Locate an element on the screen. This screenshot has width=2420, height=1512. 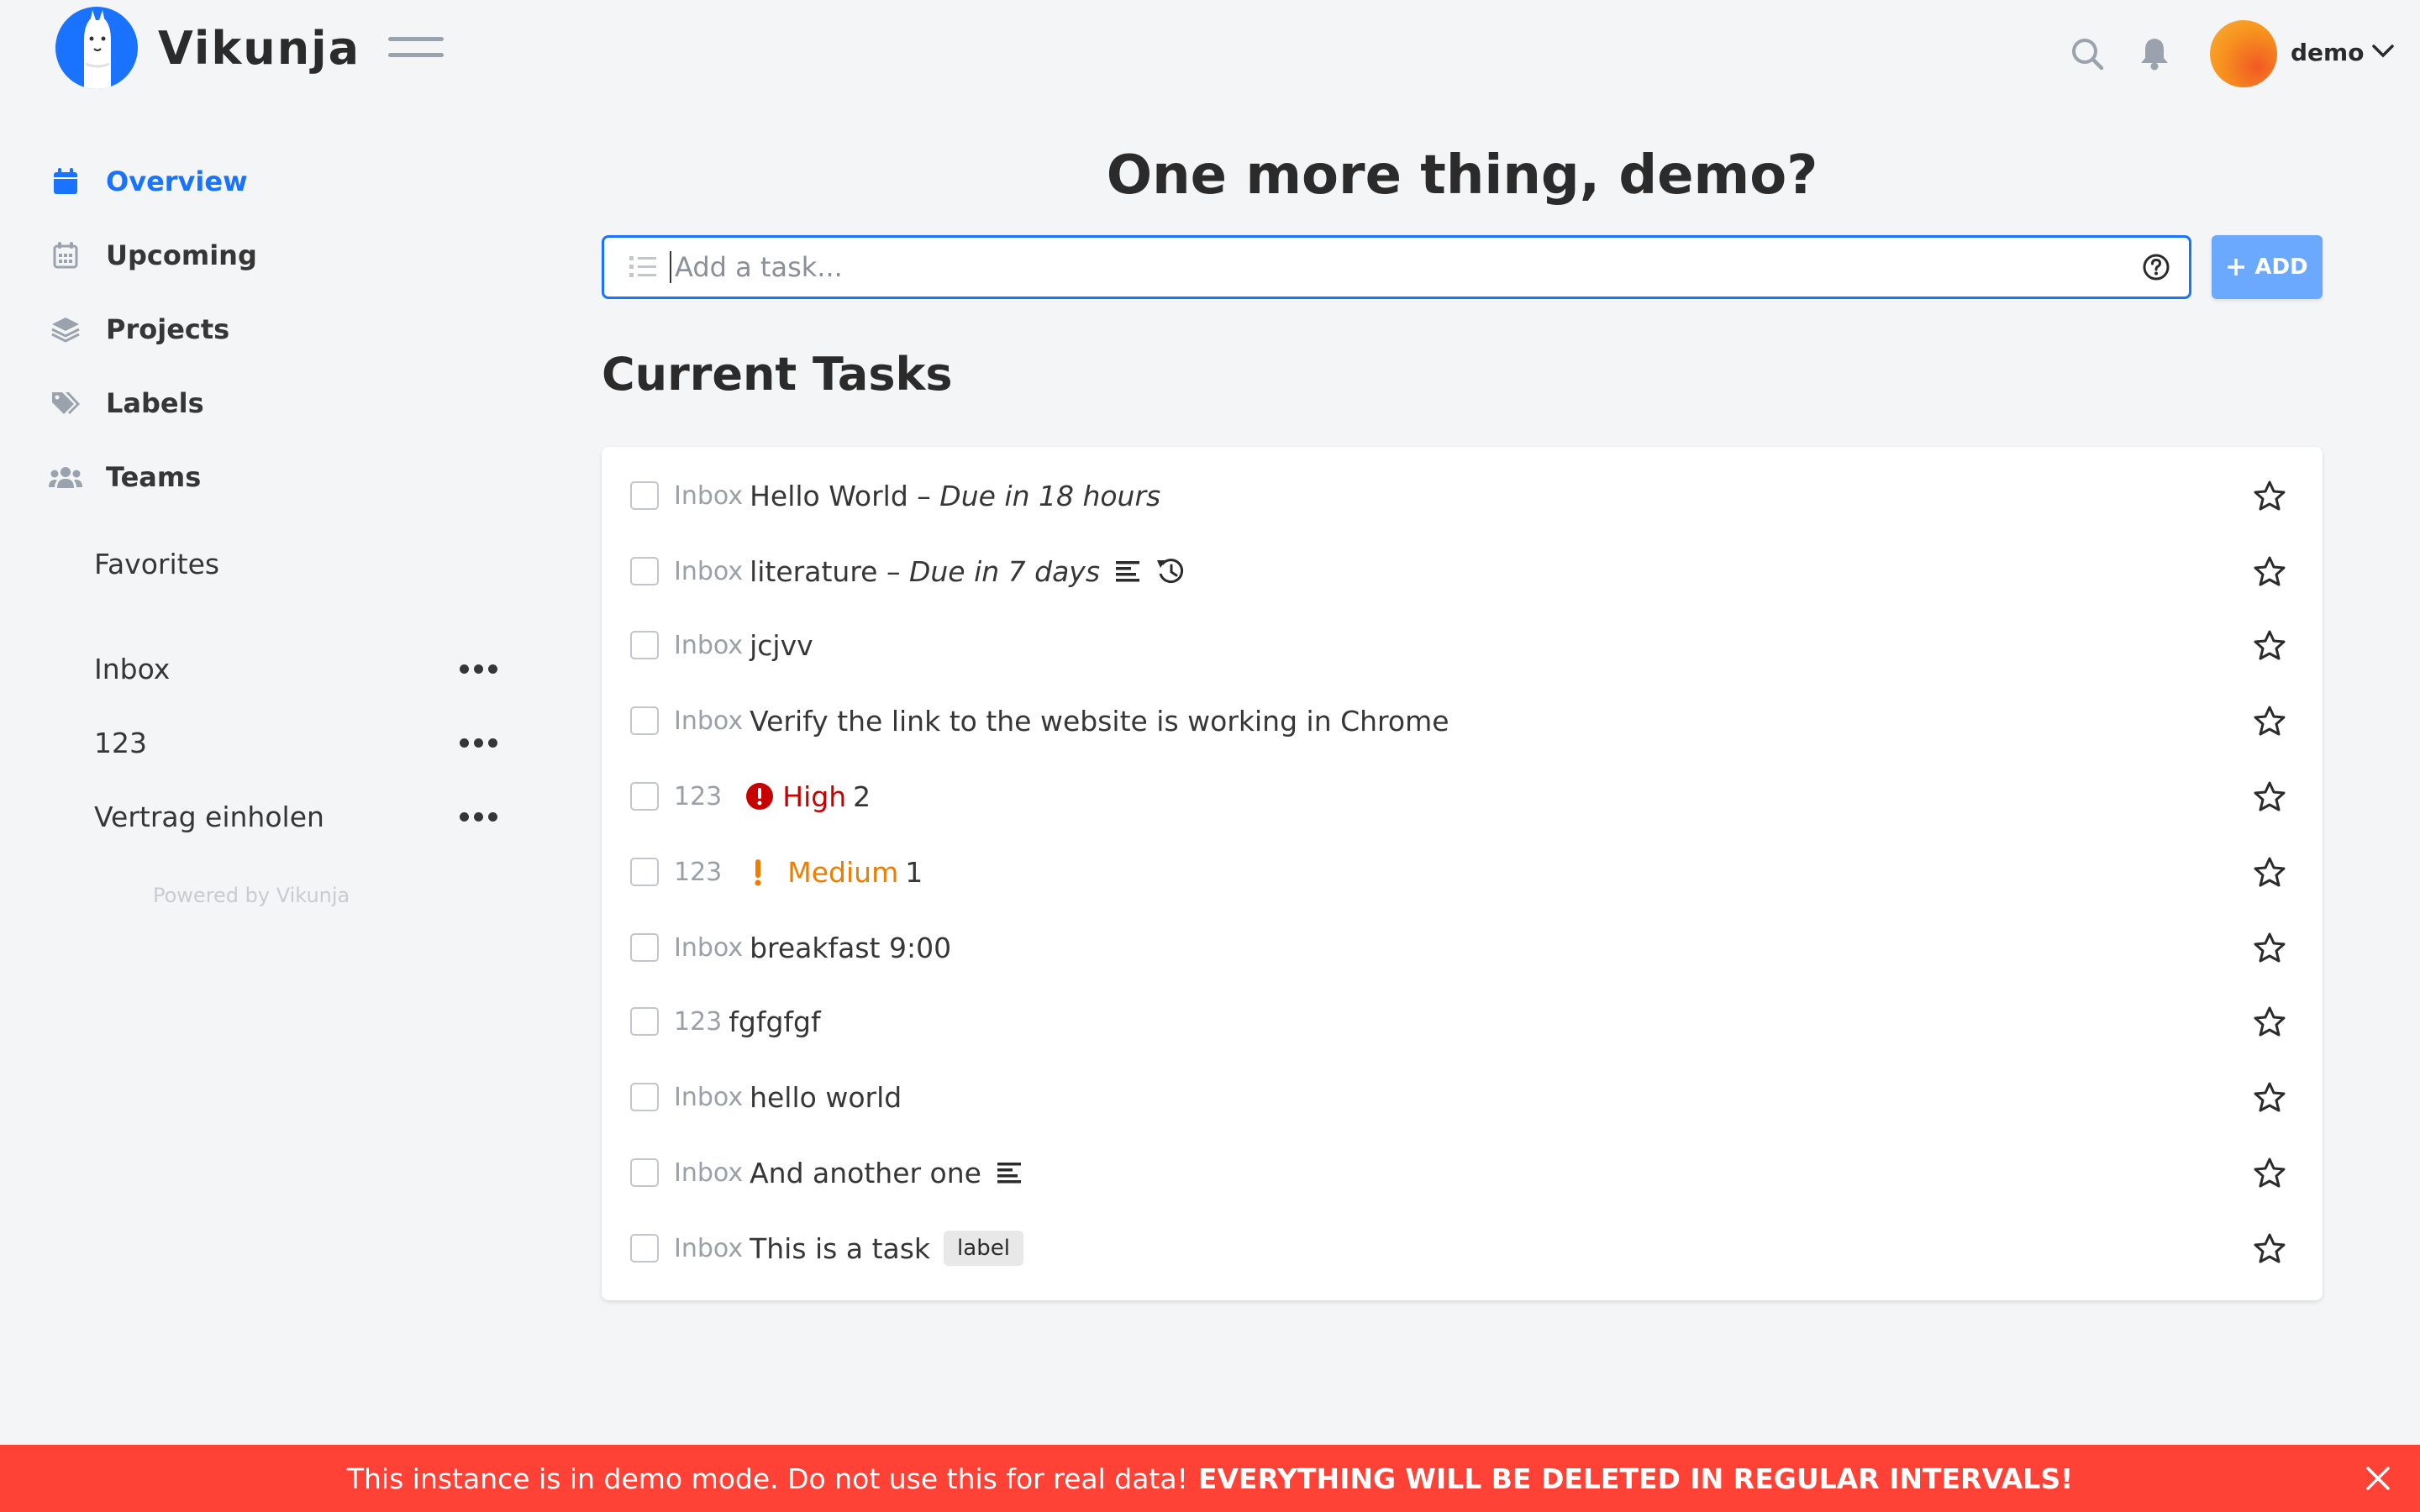
add-task-field is located at coordinates (1396, 267).